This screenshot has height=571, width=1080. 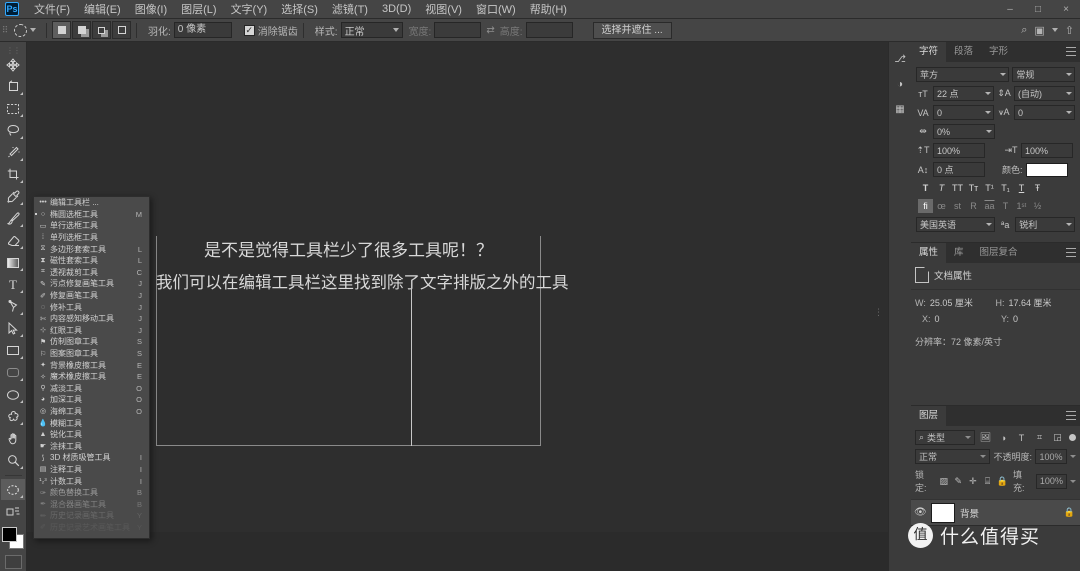 What do you see at coordinates (81, 30) in the screenshot?
I see `add-to-selection-button` at bounding box center [81, 30].